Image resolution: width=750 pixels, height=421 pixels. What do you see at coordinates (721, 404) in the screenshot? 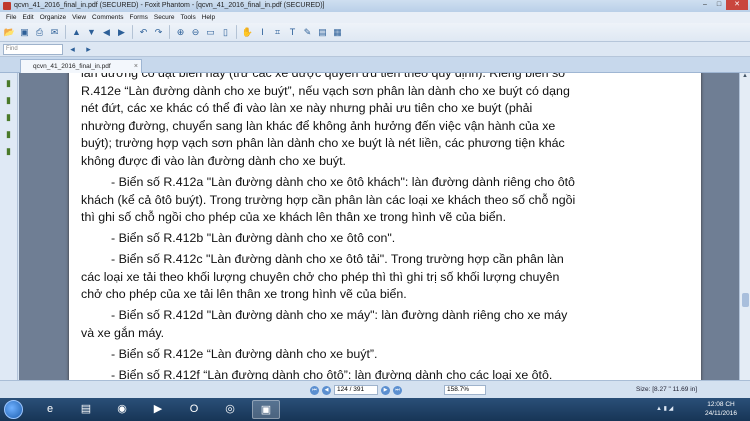
I see `clock-time: 12:08 CH` at bounding box center [721, 404].